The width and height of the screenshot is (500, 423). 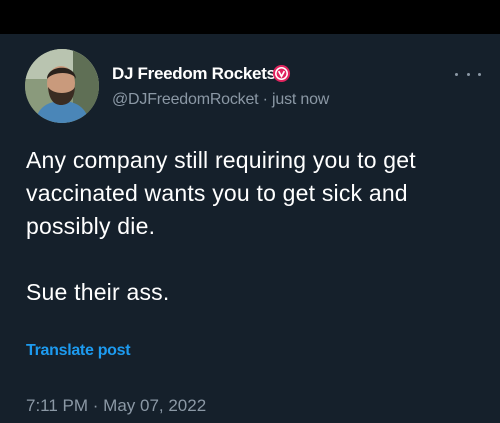 I want to click on more-options-icon, so click(x=468, y=74).